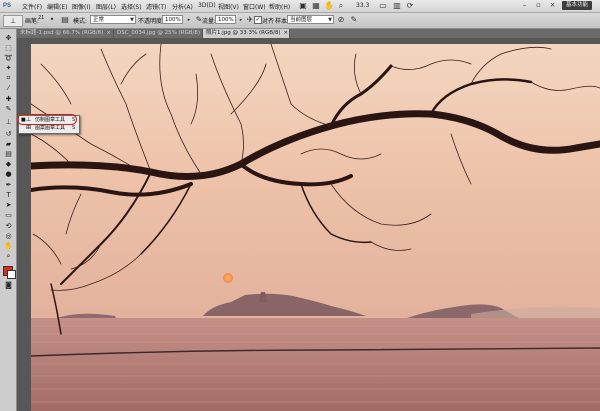 This screenshot has height=411, width=600. I want to click on arrange-documents-icon: ▥, so click(397, 6).